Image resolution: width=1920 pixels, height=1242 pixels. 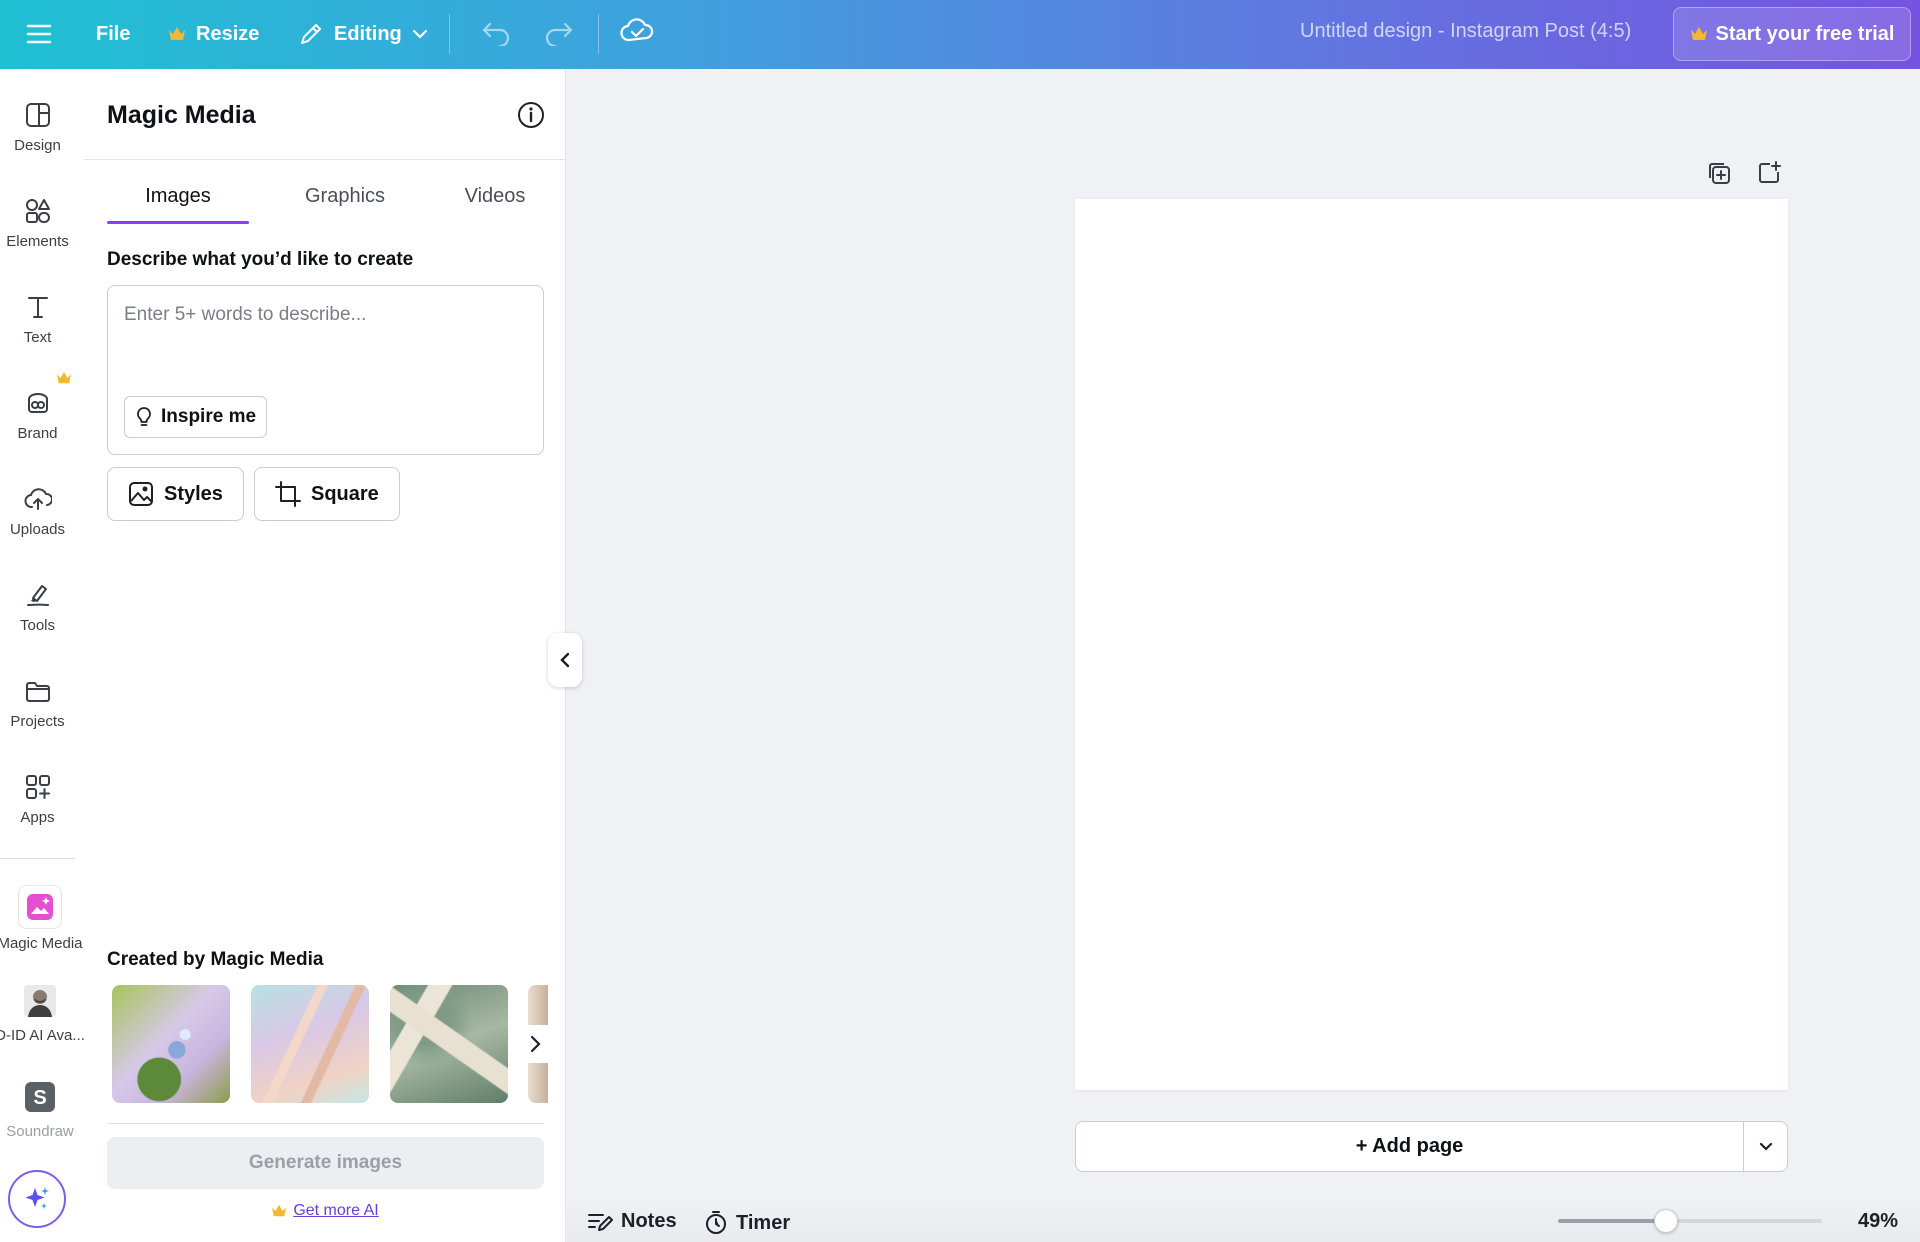 I want to click on get-more-ai: Get more AI, so click(x=325, y=1211).